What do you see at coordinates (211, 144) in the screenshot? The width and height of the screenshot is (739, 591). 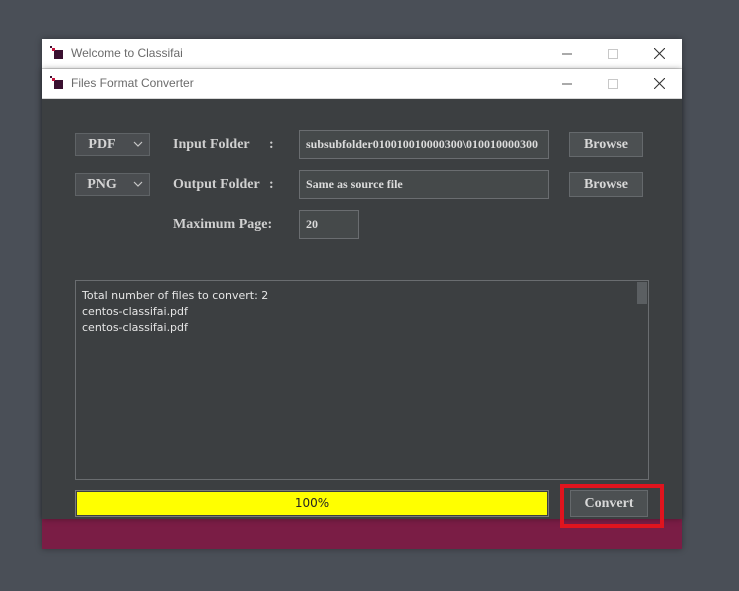 I see `input-folder-label: Input Folder` at bounding box center [211, 144].